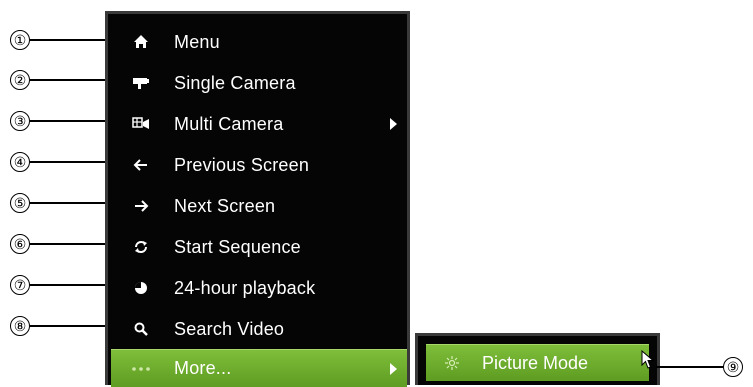  I want to click on callout-number: ⑨, so click(733, 367).